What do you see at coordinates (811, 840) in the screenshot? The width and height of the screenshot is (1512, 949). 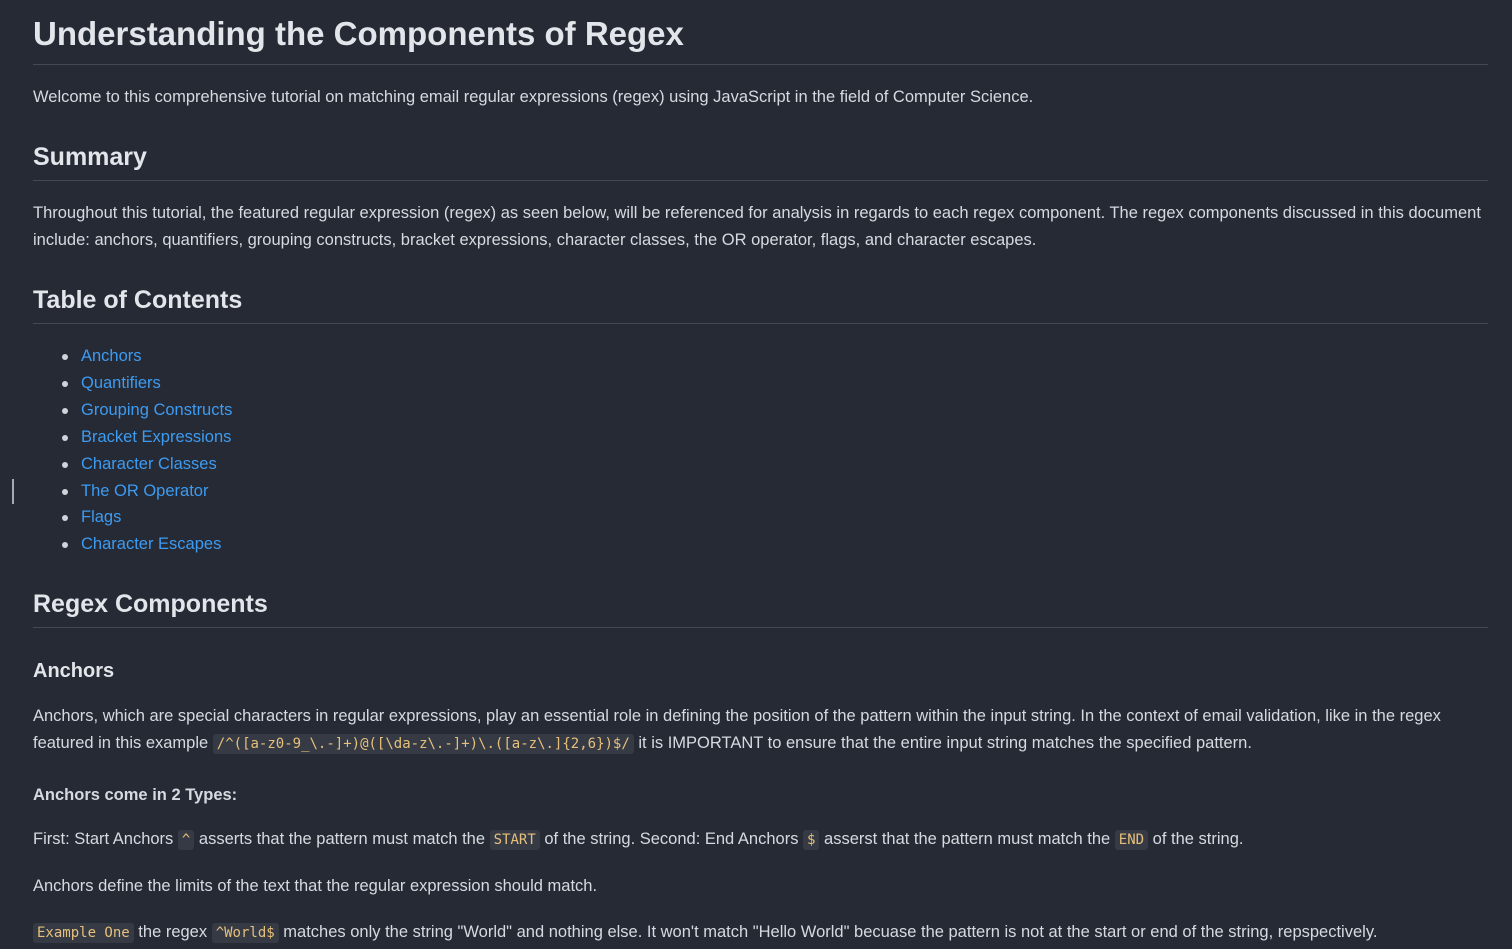 I see `dollar-code: $` at bounding box center [811, 840].